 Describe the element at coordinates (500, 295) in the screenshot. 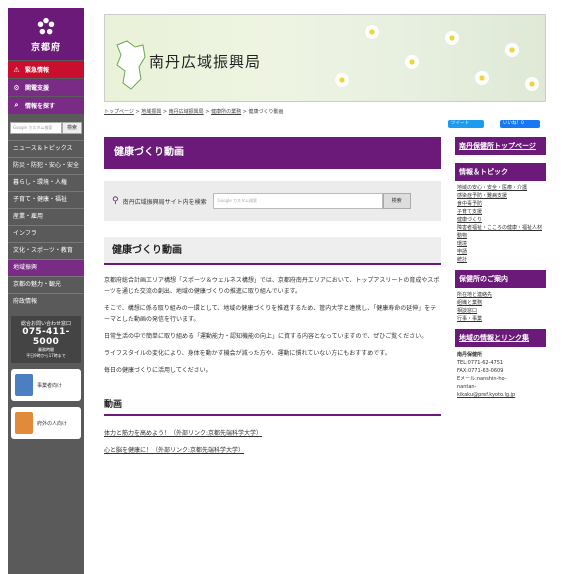

I see `guide-link: 所在地と連絡先` at that location.